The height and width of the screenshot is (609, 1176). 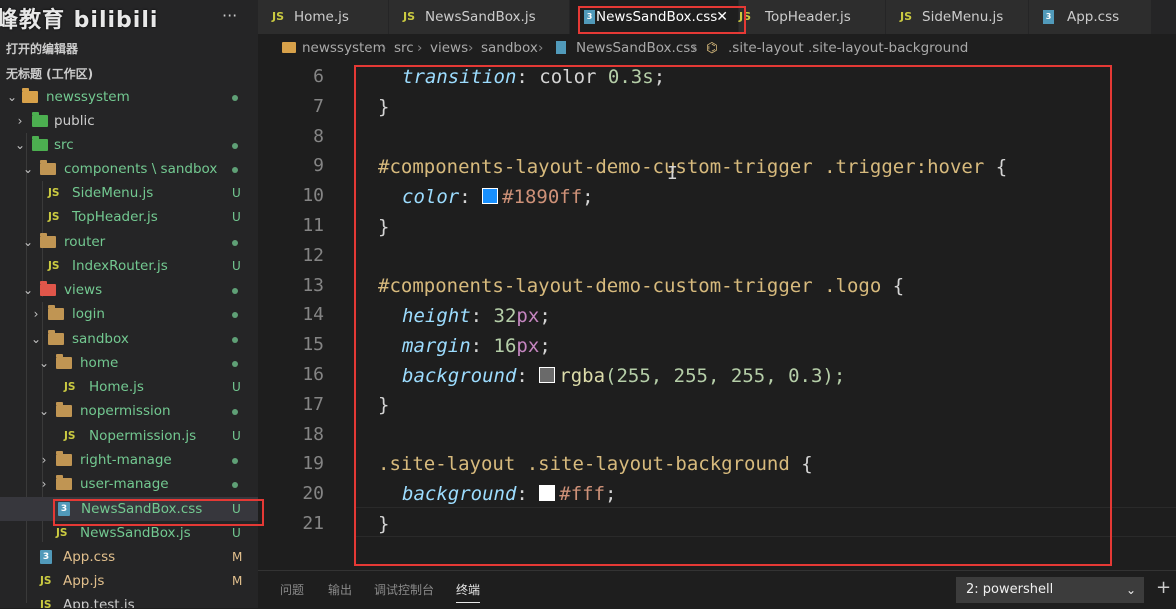 I want to click on code-line-21: }, so click(x=384, y=524).